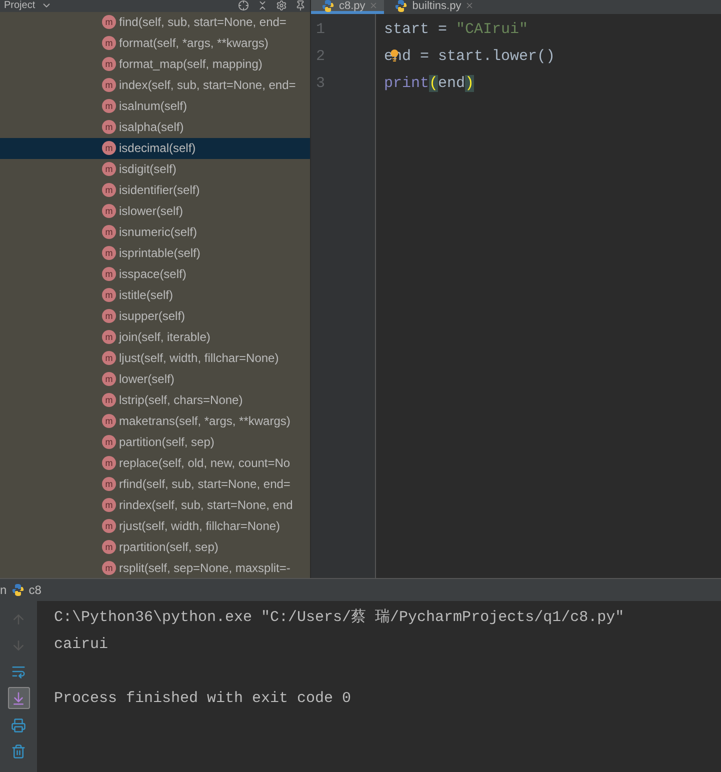 The height and width of the screenshot is (772, 721). What do you see at coordinates (155, 274) in the screenshot?
I see `member-row: m isspace(self)` at bounding box center [155, 274].